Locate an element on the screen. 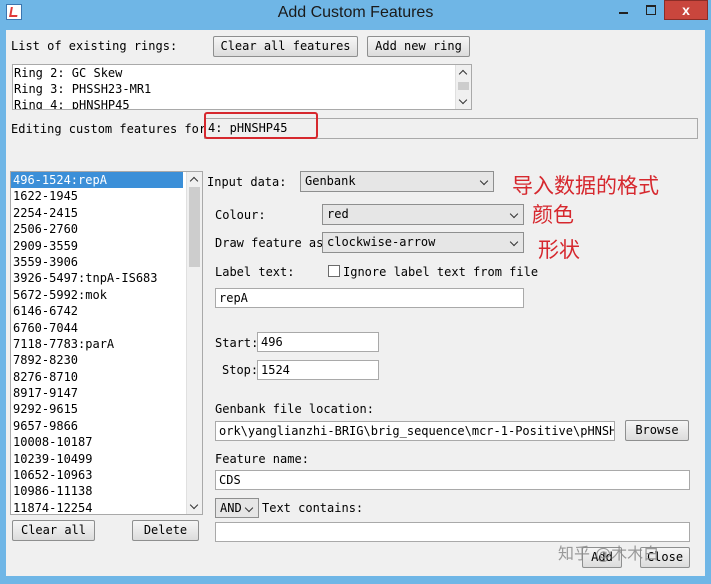 The width and height of the screenshot is (711, 584). feature-list-item: 10239-10499 is located at coordinates (106, 459).